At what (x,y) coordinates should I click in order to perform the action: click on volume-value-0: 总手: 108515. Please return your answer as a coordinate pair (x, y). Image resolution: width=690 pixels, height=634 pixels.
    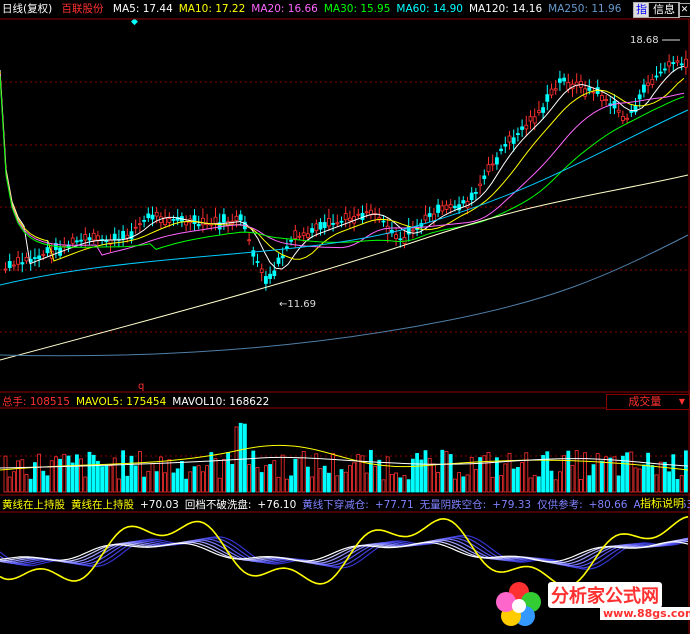
    Looking at the image, I should click on (36, 402).